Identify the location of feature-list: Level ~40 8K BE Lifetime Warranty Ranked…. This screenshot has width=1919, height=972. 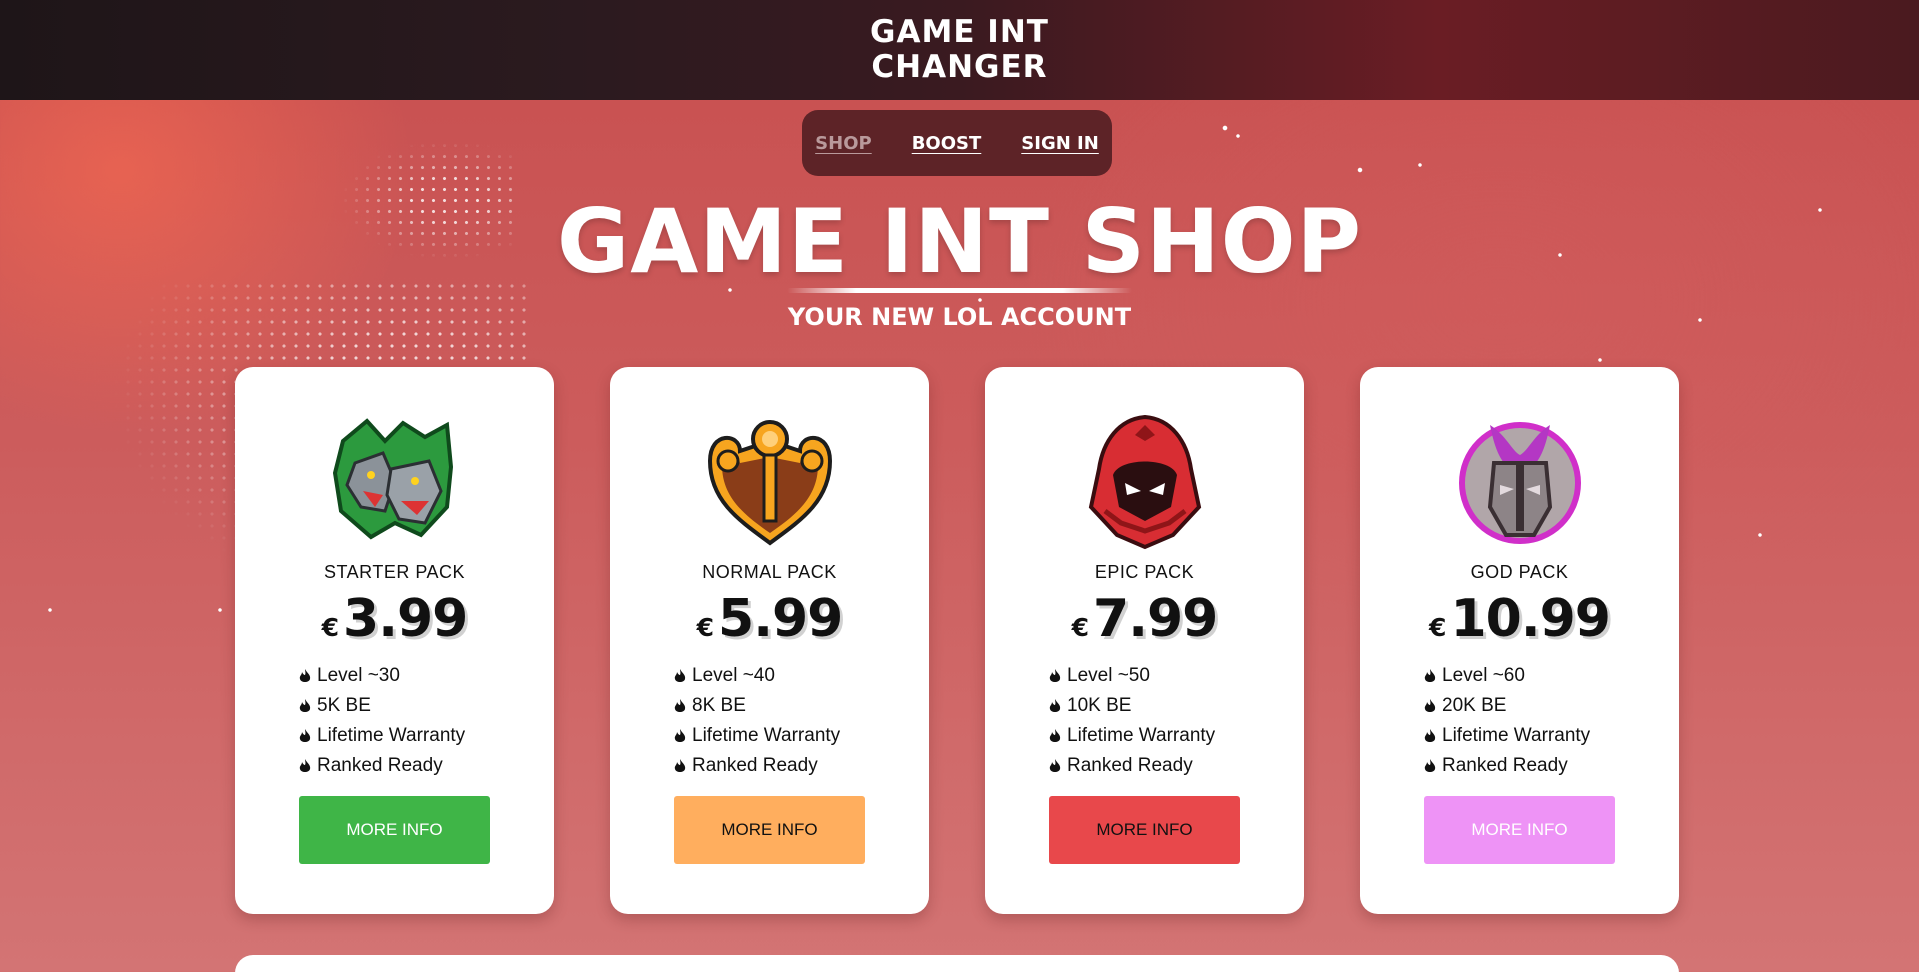
(757, 721).